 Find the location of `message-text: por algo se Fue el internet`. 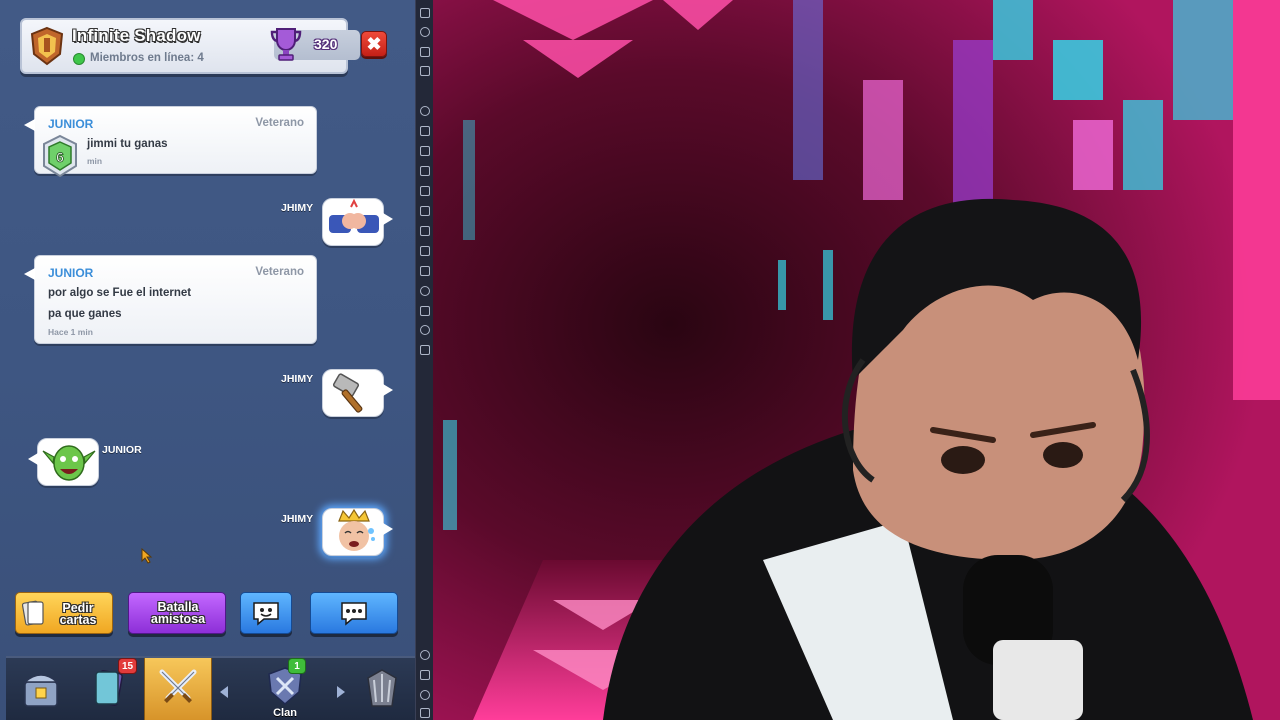

message-text: por algo se Fue el internet is located at coordinates (120, 293).